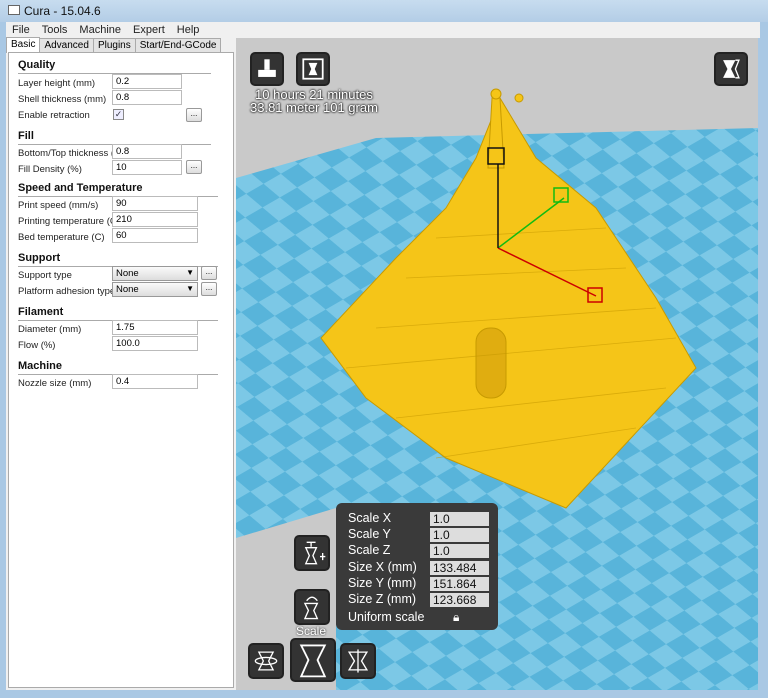 The height and width of the screenshot is (698, 768). Describe the element at coordinates (155, 343) in the screenshot. I see `flow-input: 100.0` at that location.